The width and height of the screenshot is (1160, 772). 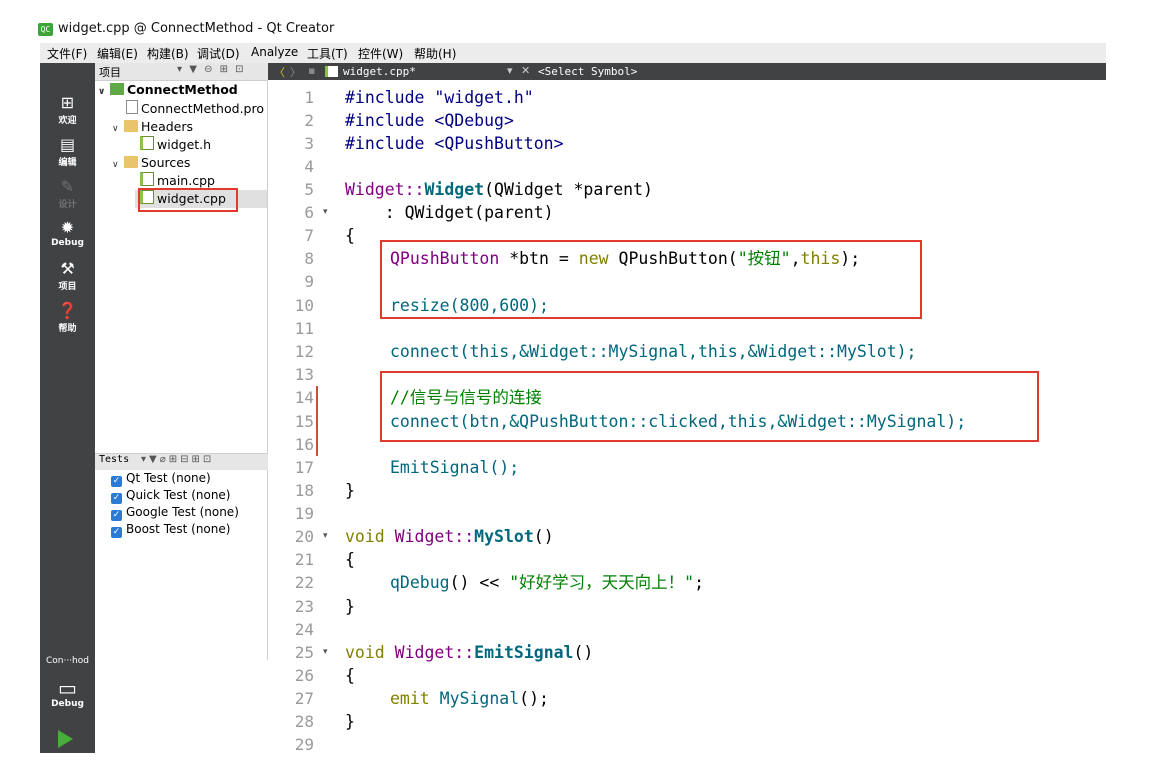 What do you see at coordinates (67, 102) in the screenshot?
I see `grid-icon: ⊞` at bounding box center [67, 102].